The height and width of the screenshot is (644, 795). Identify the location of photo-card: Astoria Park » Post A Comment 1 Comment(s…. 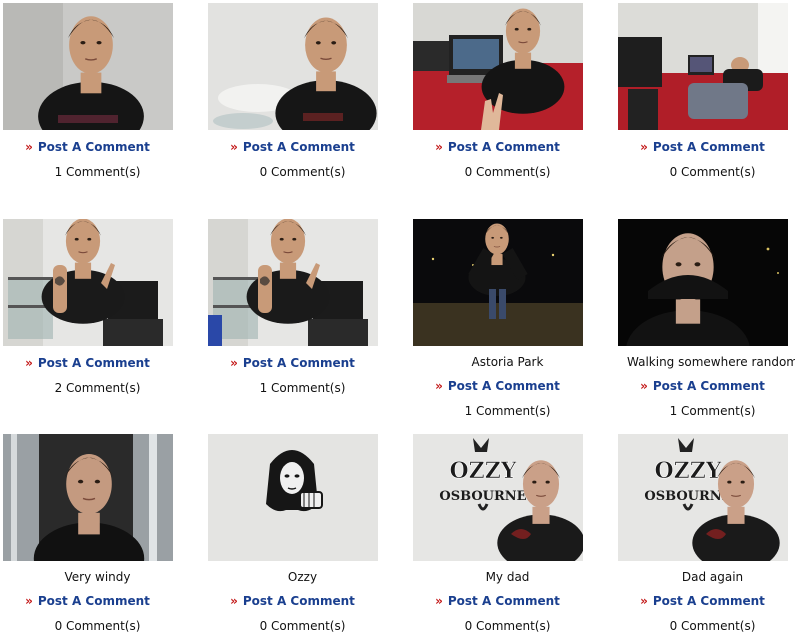
(507, 319).